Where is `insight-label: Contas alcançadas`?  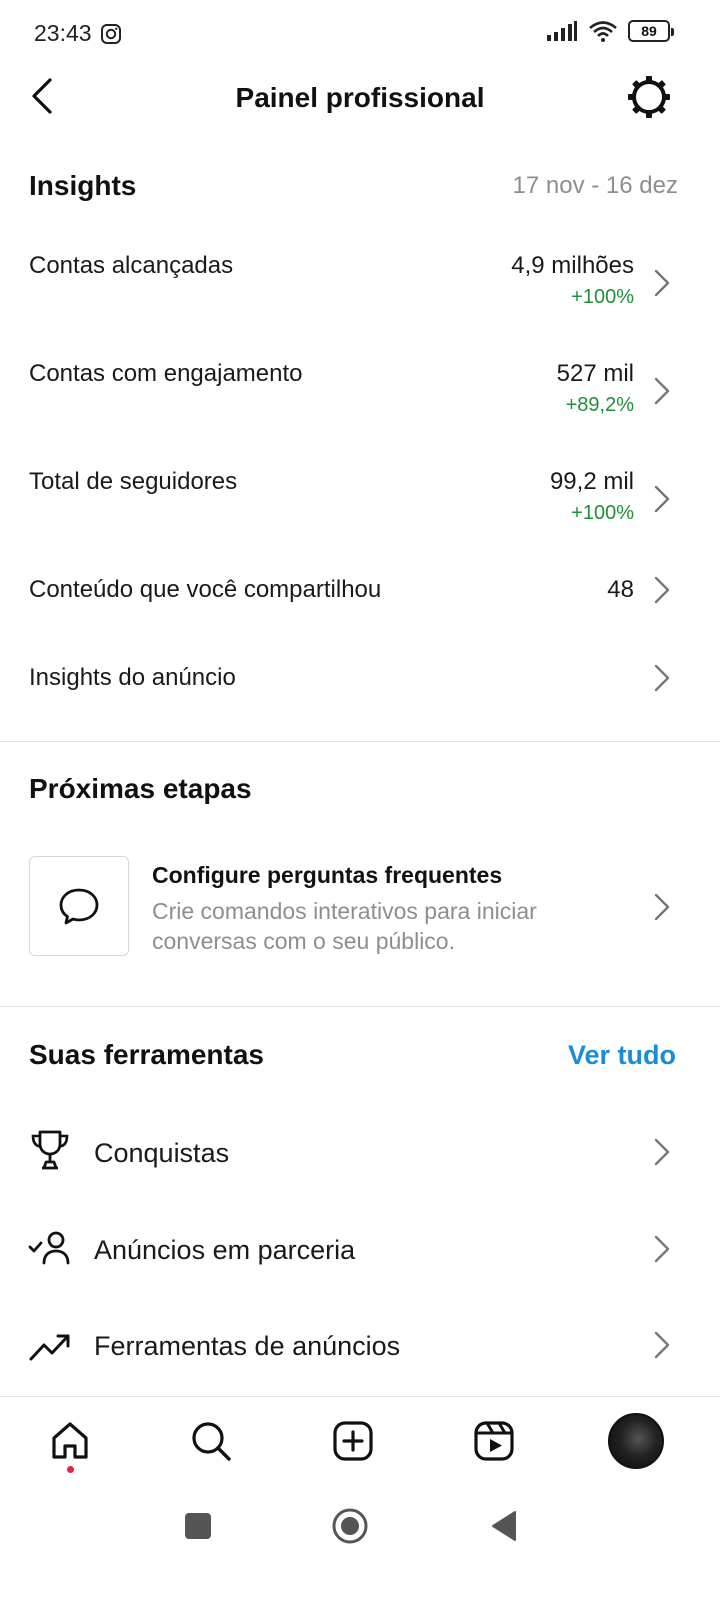
insight-label: Contas alcançadas is located at coordinates (131, 265).